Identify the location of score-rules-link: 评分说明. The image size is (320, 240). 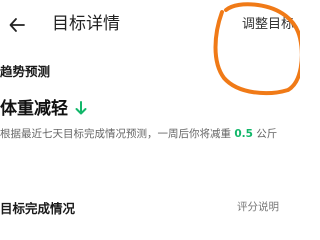
(258, 207).